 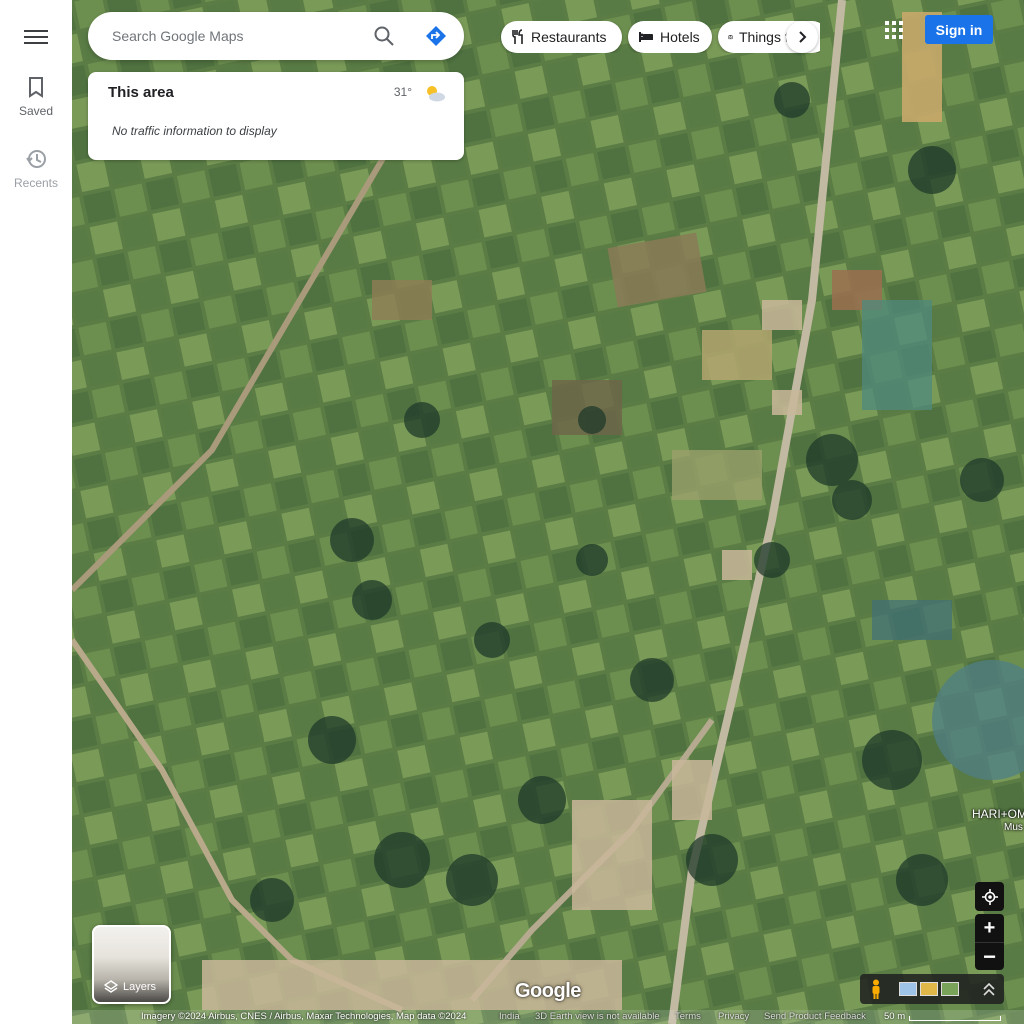 I want to click on my-location-icon, so click(x=989, y=896).